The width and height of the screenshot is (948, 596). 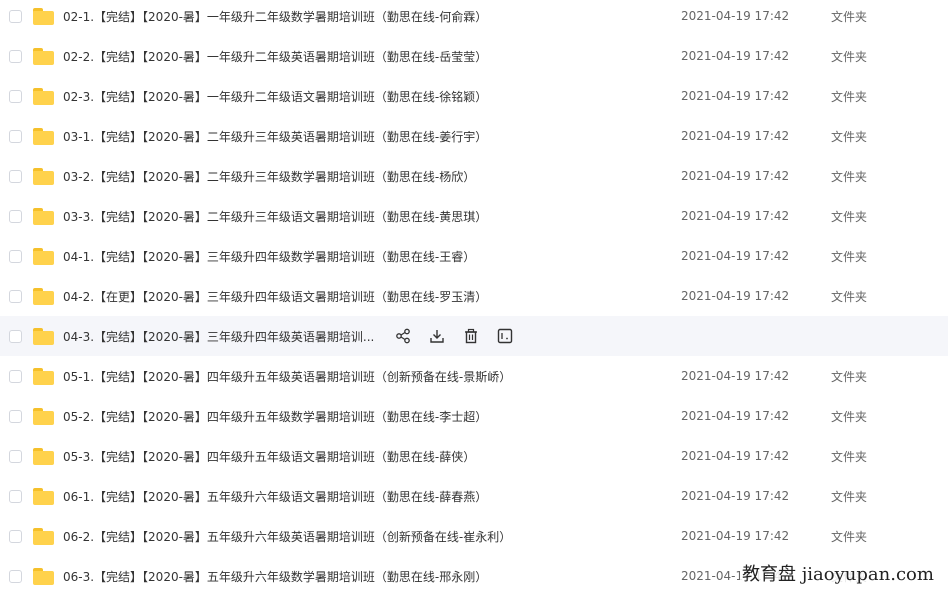 I want to click on file-name: 04-1.【完结】【2020-暑】三年级升四年级数学暑期培训班（勤思在线-王睿）, so click(x=363, y=256).